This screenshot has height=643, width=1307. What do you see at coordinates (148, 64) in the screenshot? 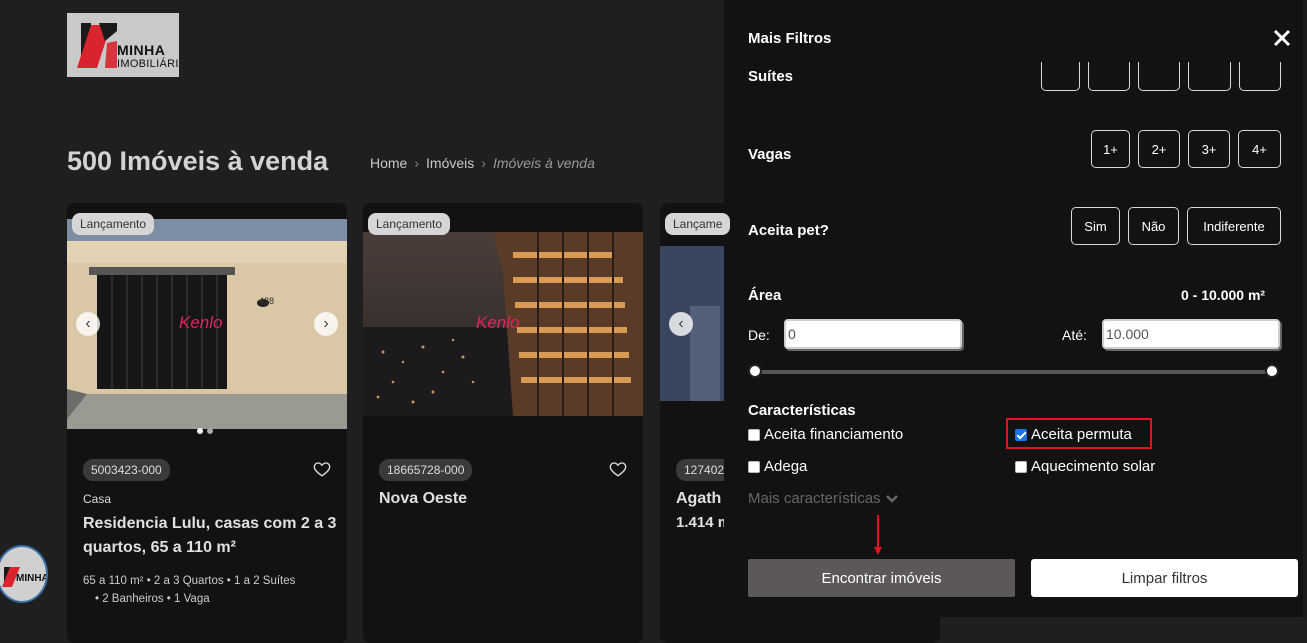
I see `logo-text-secondary: IMOBILIÁRIA` at bounding box center [148, 64].